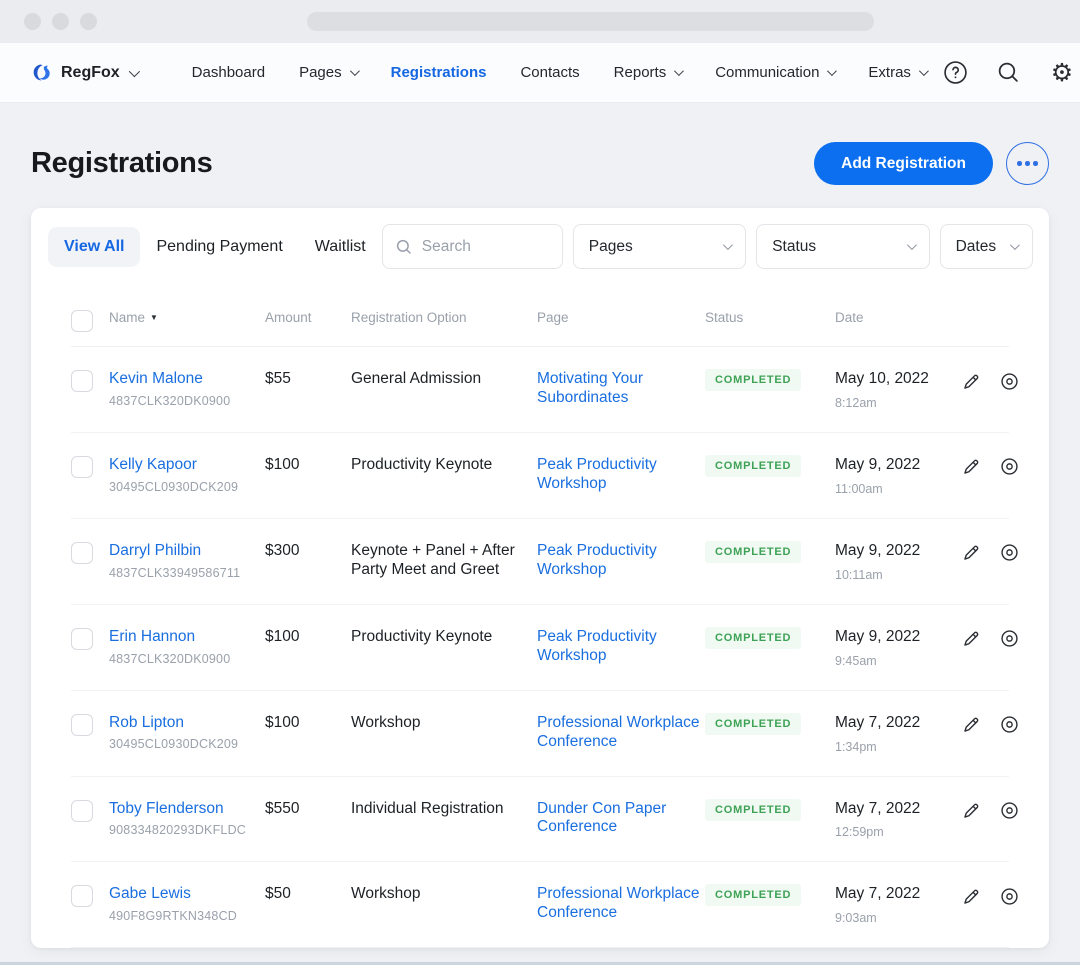 Image resolution: width=1080 pixels, height=965 pixels. I want to click on registrant-name-link: Toby Flenderson, so click(187, 809).